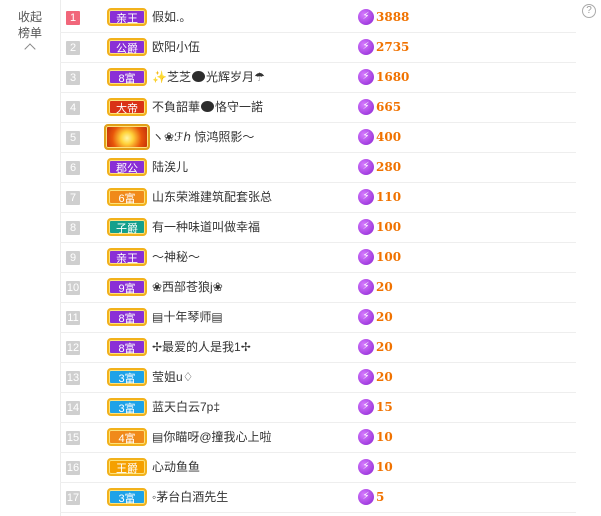 This screenshot has height=516, width=601. I want to click on collapse-label: 收起, so click(29, 17).